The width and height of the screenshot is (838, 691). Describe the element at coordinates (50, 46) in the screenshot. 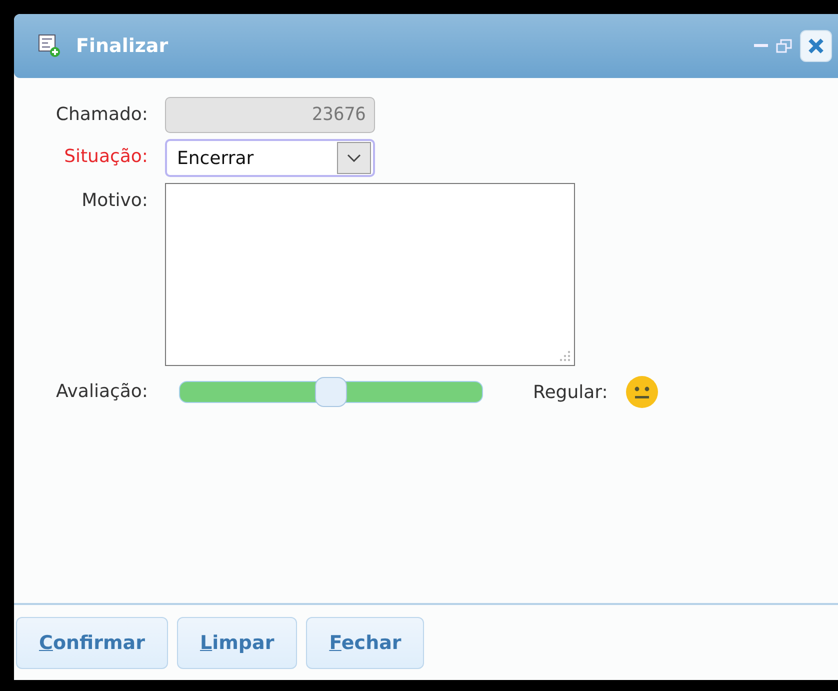

I see `form-icon` at that location.